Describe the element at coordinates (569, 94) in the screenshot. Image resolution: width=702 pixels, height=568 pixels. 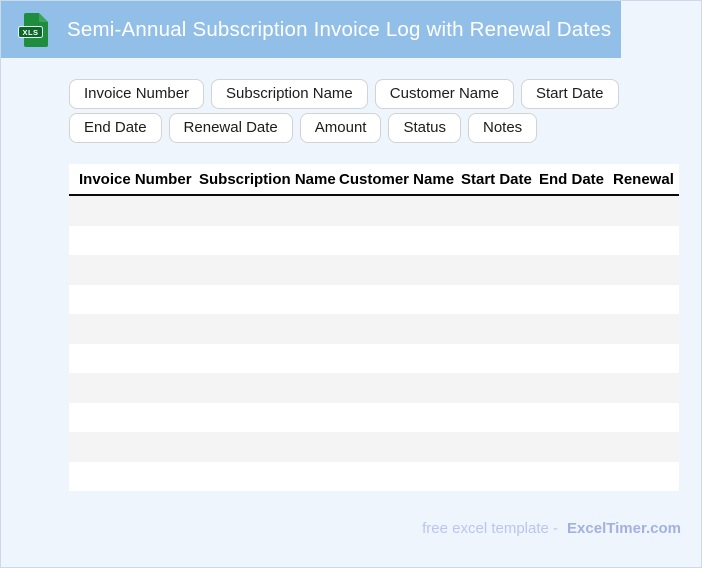
I see `column-chip: Start Date` at that location.